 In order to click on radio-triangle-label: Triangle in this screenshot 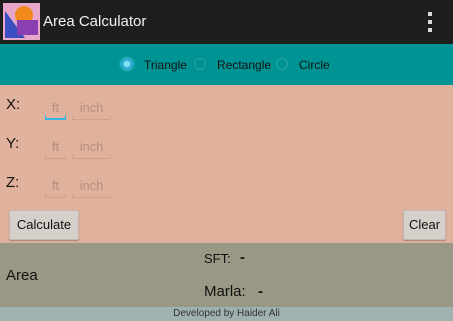, I will do `click(165, 65)`.